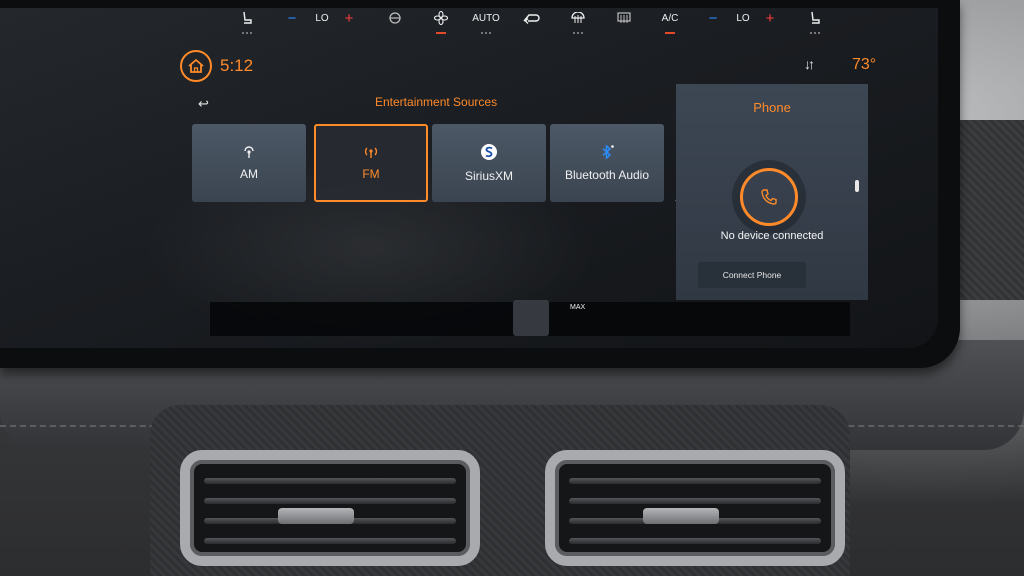  What do you see at coordinates (743, 18) in the screenshot?
I see `right-fan-level: LO` at bounding box center [743, 18].